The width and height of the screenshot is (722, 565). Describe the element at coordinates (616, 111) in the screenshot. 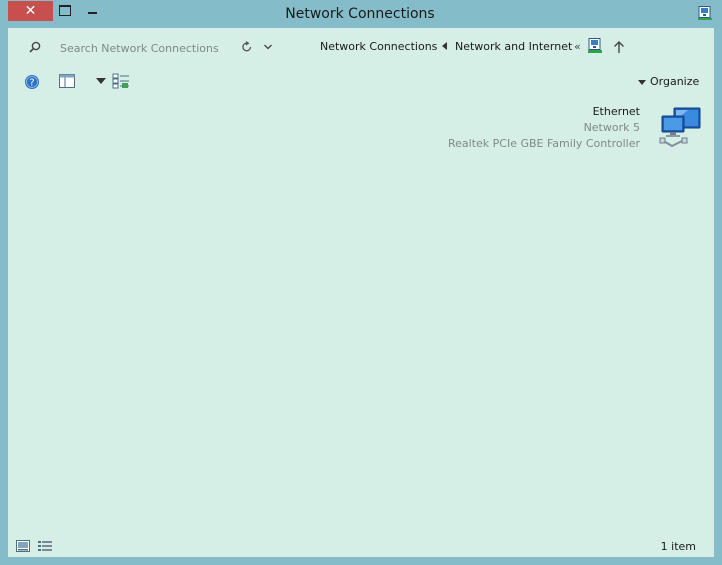

I see `connection-name: Ethernet` at that location.